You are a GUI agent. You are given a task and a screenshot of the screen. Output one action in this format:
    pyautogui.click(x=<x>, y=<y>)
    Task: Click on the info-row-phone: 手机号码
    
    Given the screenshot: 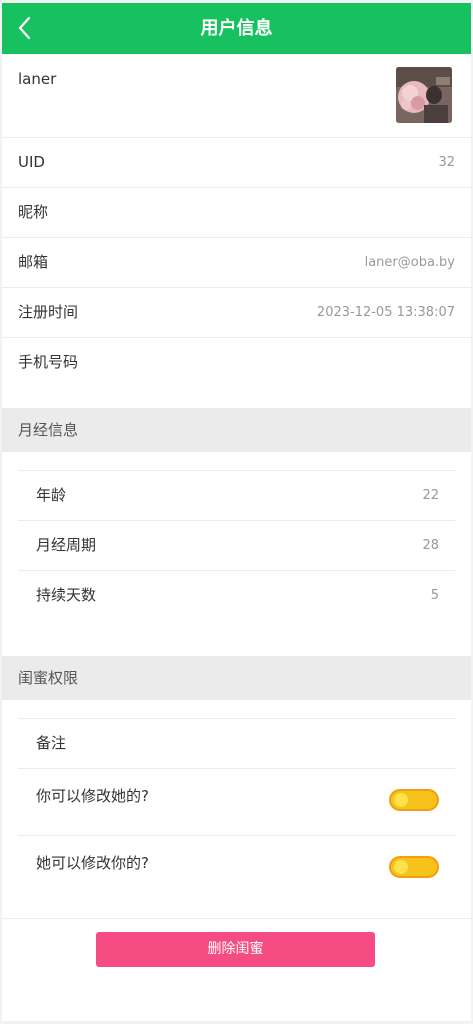 What is the action you would take?
    pyautogui.click(x=236, y=362)
    